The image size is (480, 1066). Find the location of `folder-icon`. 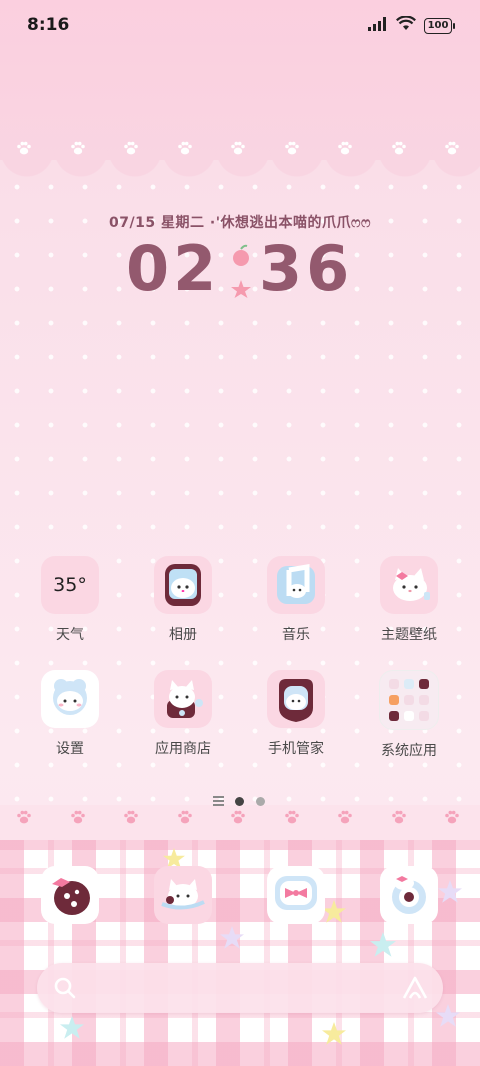

folder-icon is located at coordinates (409, 700).